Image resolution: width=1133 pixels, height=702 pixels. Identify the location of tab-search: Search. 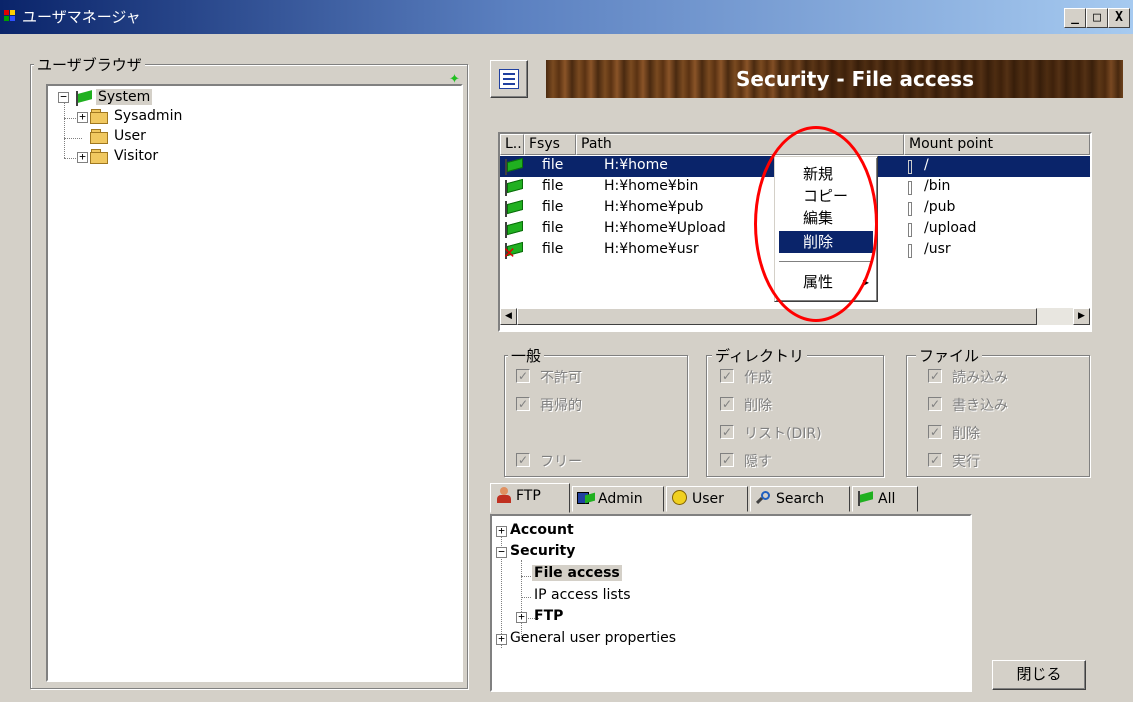
(800, 499).